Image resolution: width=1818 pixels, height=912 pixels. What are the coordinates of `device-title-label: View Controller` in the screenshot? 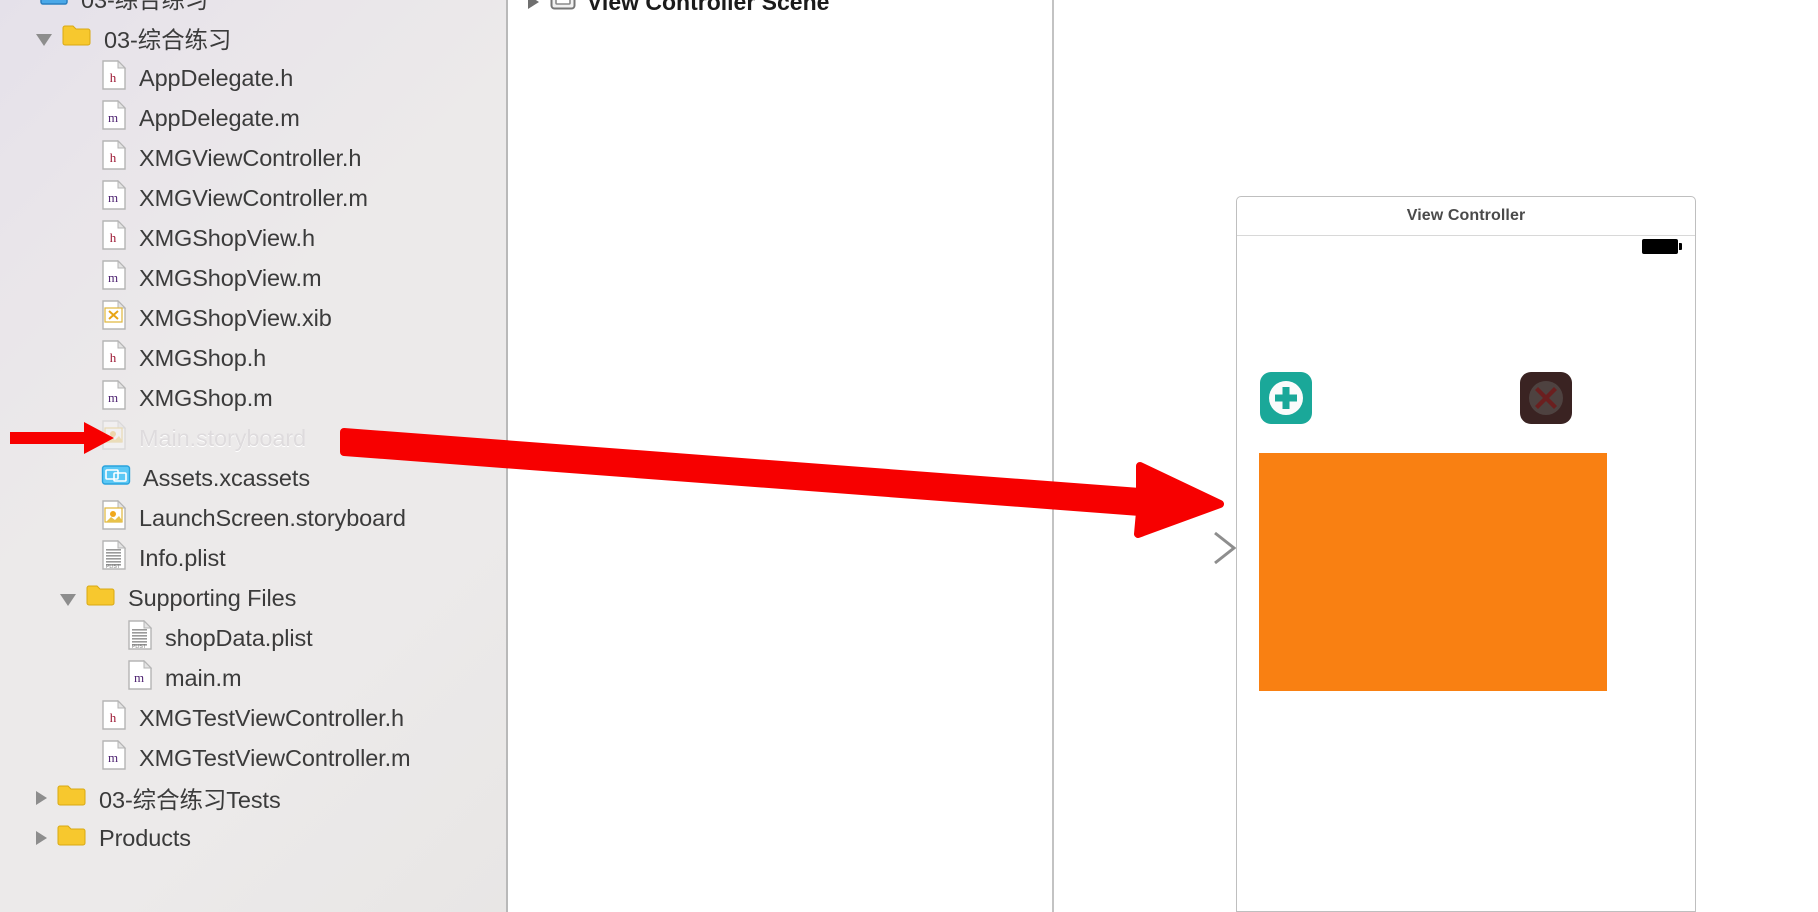 It's located at (1466, 215).